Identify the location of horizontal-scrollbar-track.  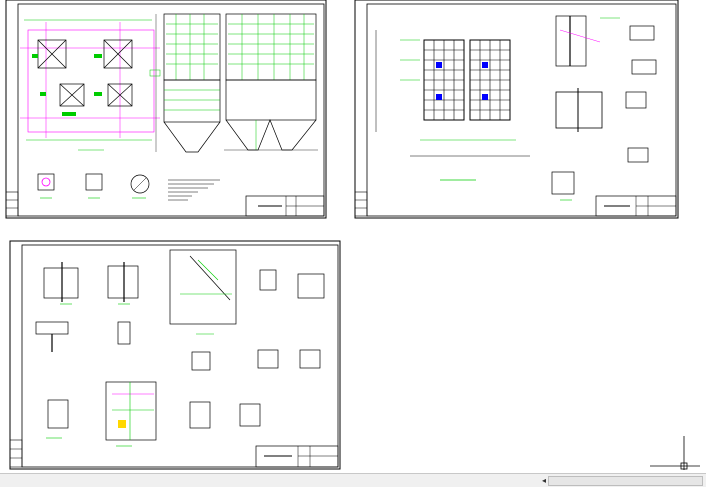
(625, 481).